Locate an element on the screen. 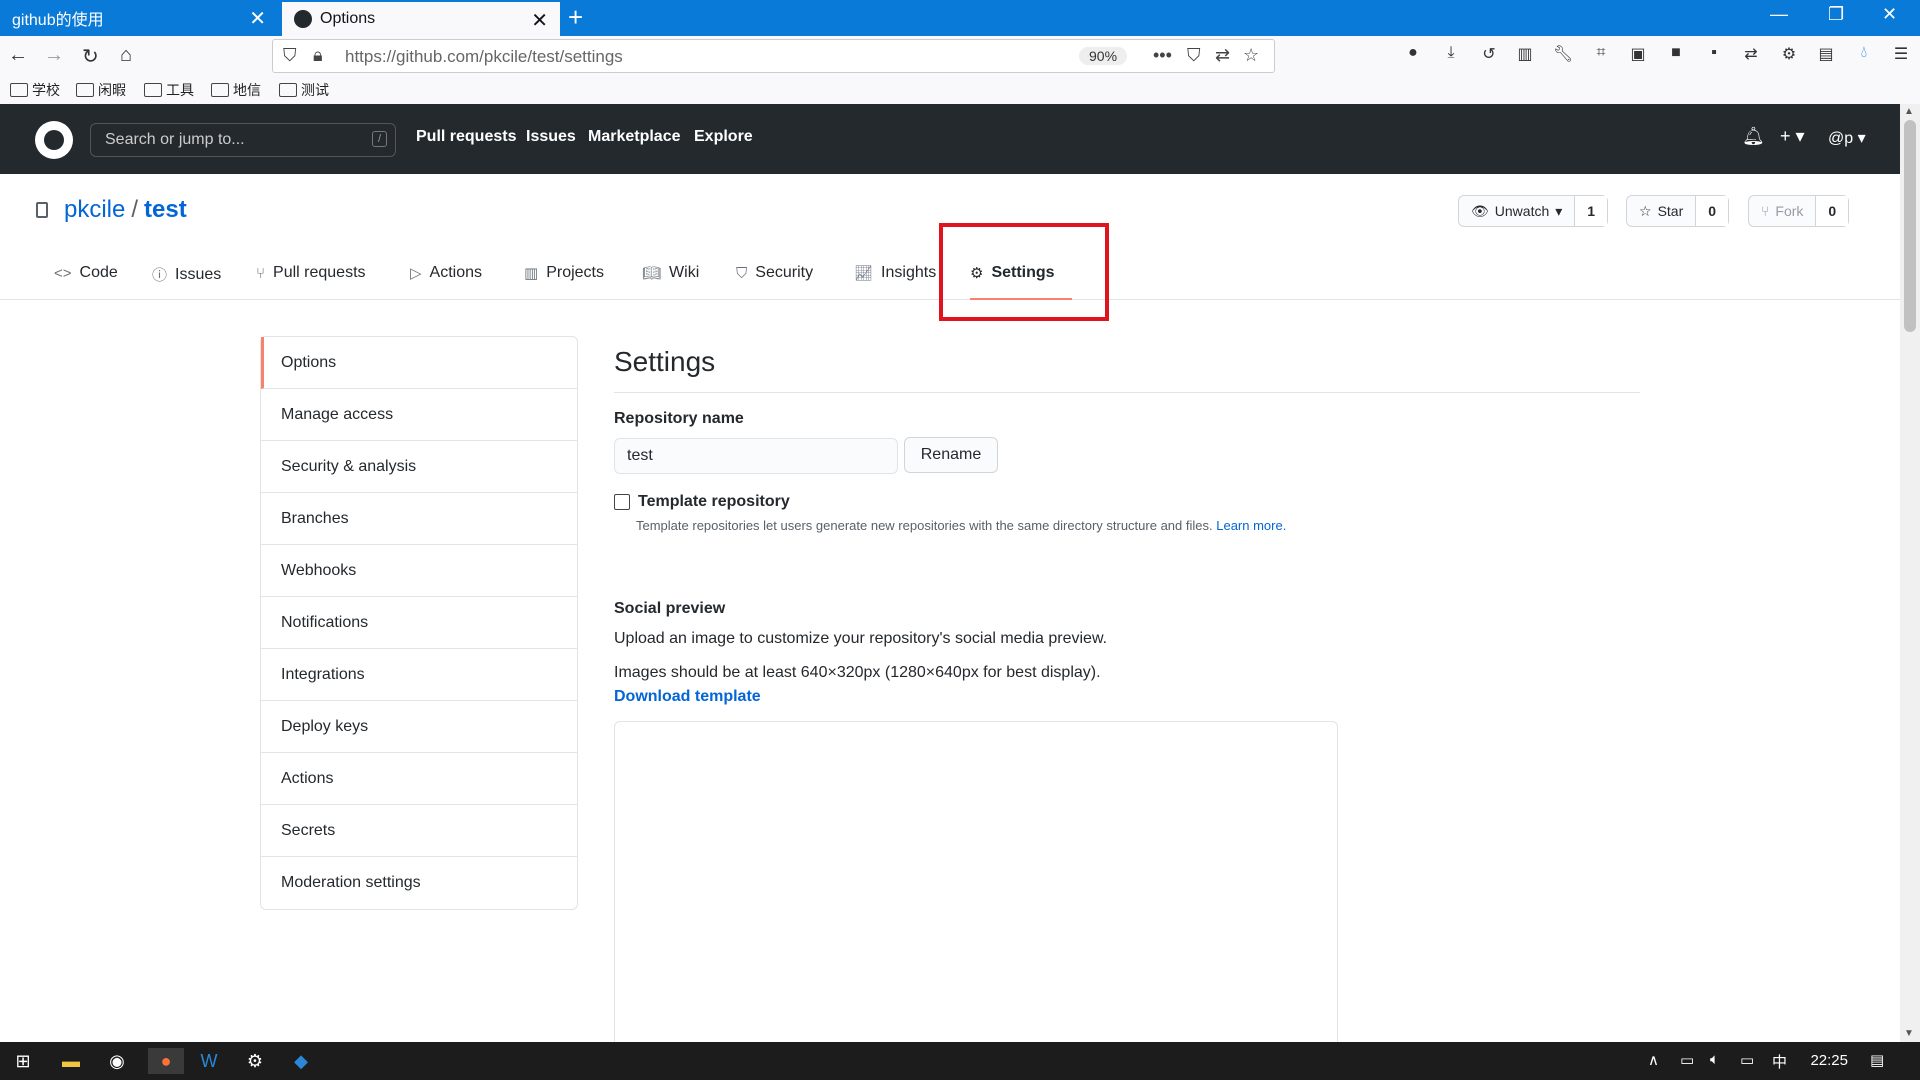 The width and height of the screenshot is (1920, 1080). tab-actions: ▷ Actions is located at coordinates (446, 273).